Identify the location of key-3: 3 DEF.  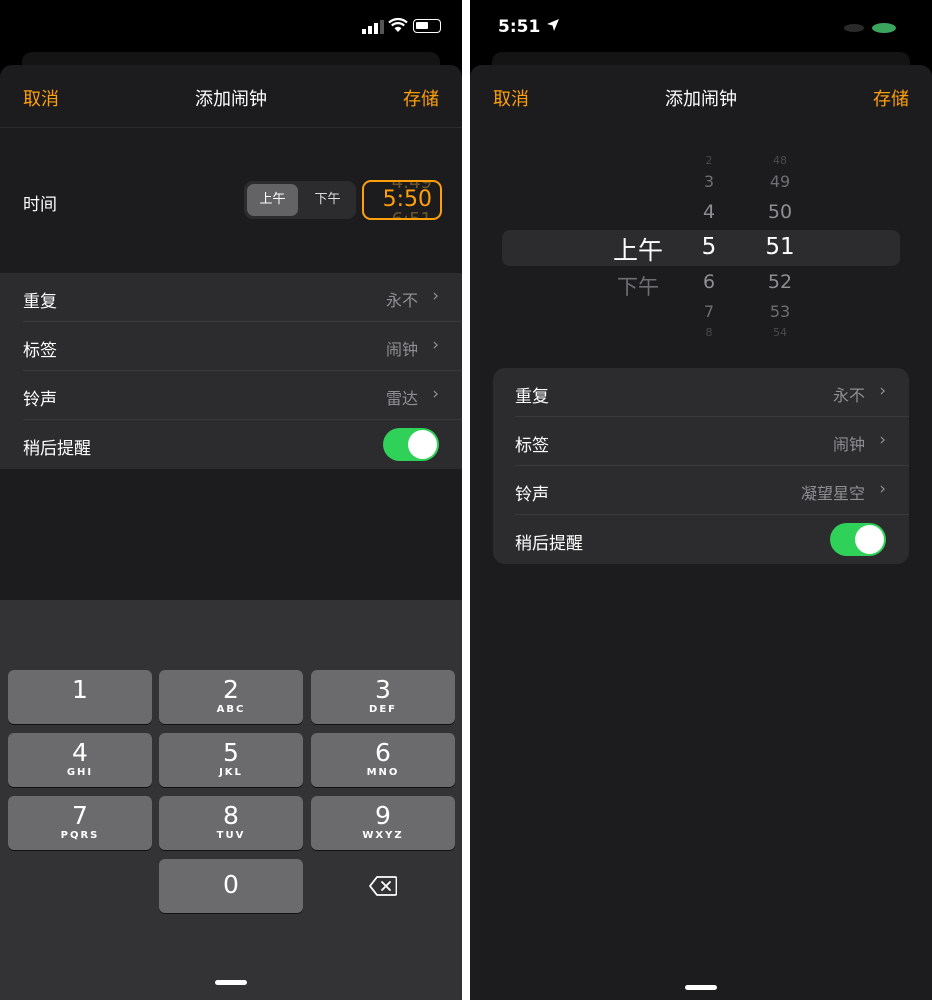
(383, 697).